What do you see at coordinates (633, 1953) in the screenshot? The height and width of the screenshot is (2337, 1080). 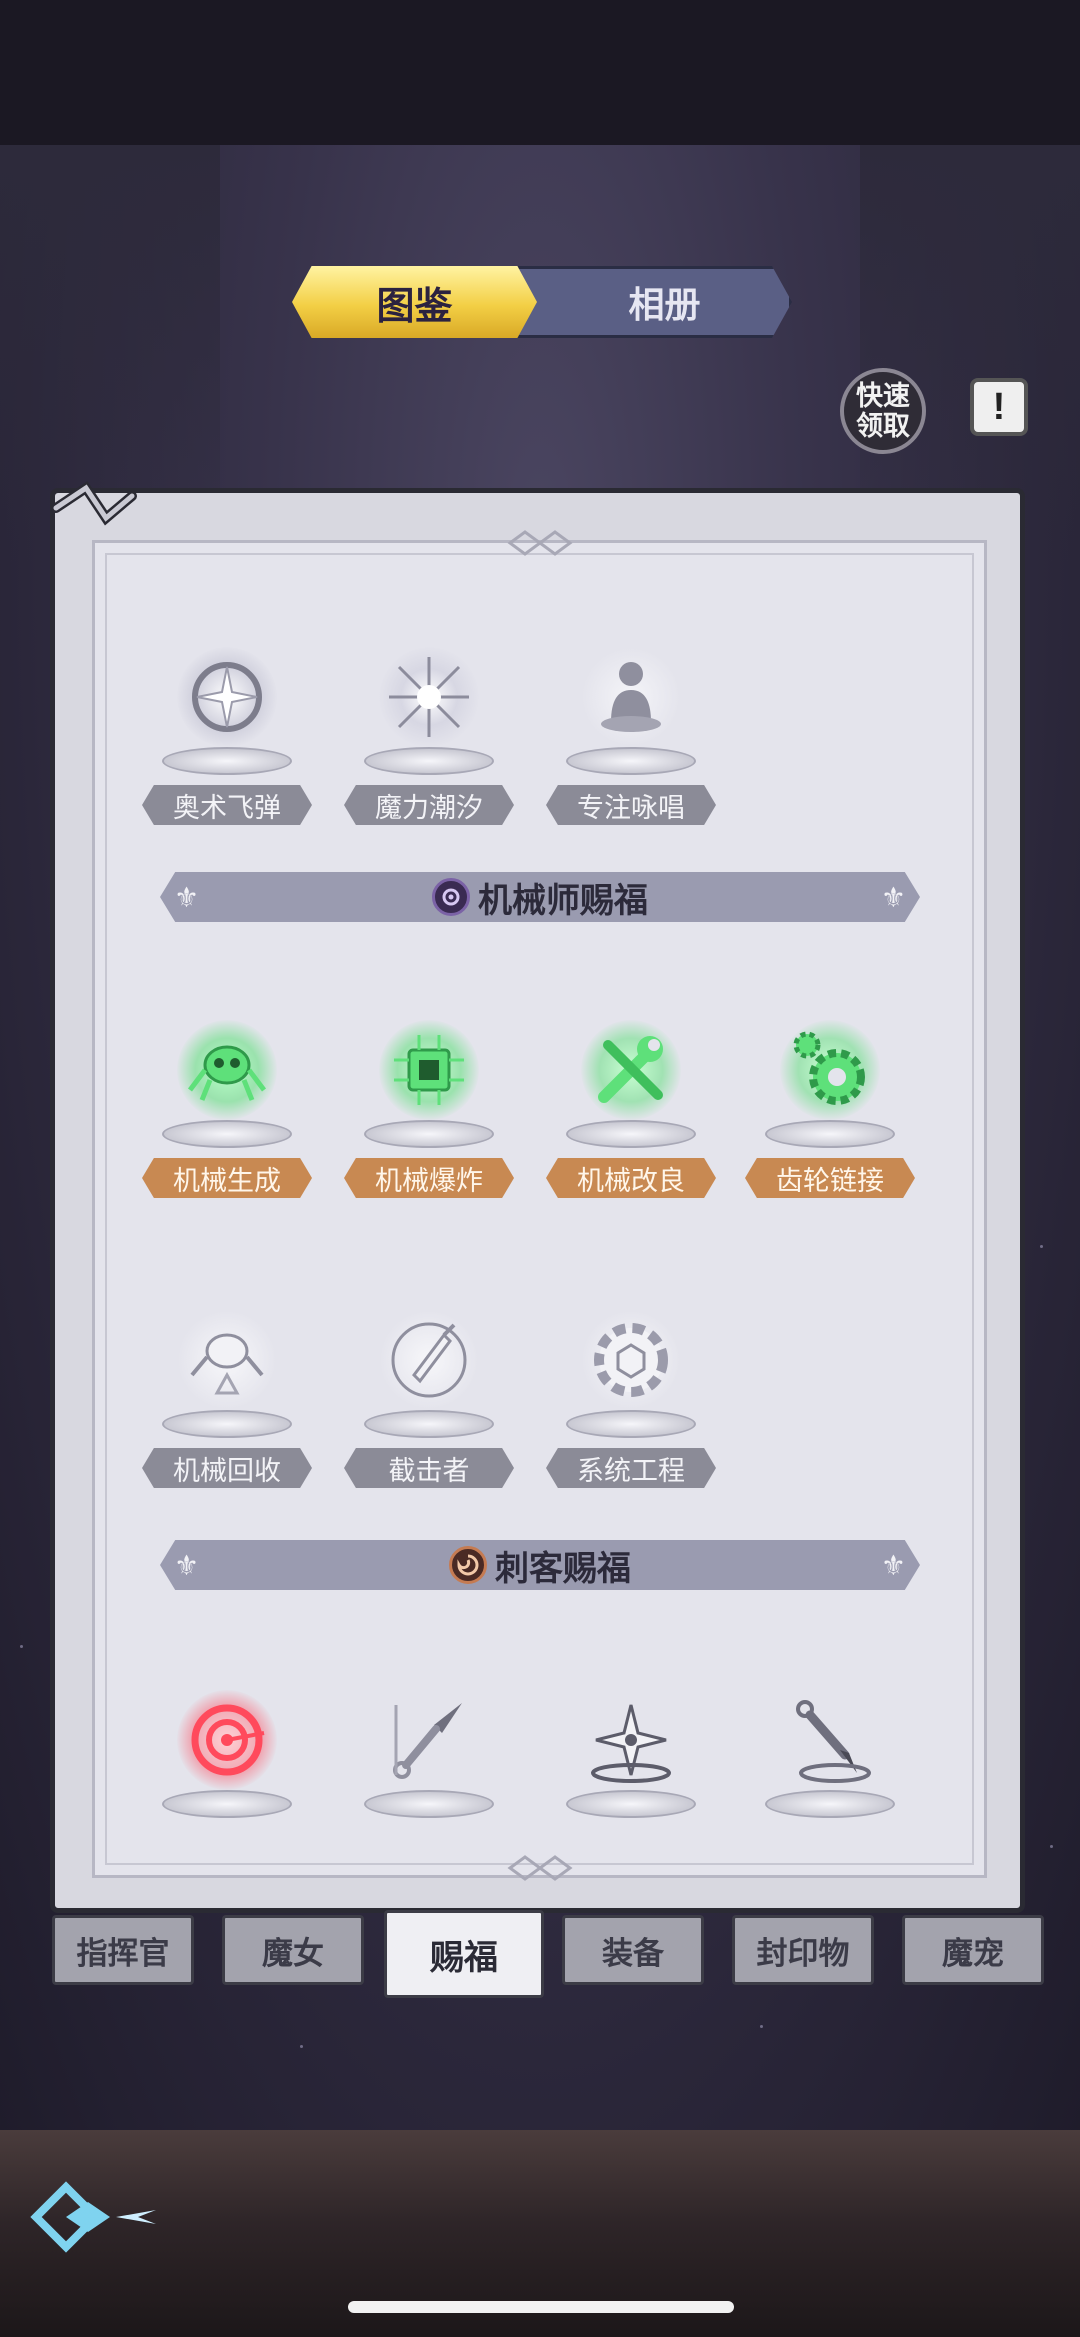 I see `tab-label: 装备` at bounding box center [633, 1953].